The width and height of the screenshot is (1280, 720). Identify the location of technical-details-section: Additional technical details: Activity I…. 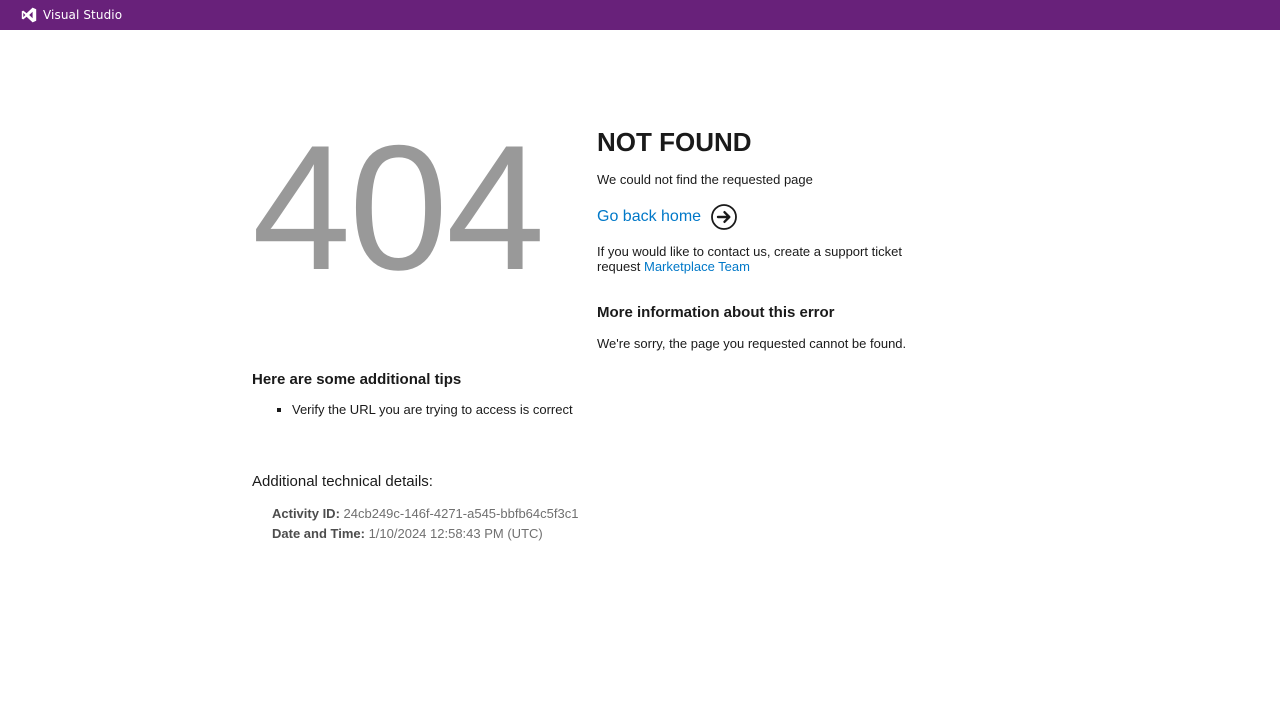
(552, 508).